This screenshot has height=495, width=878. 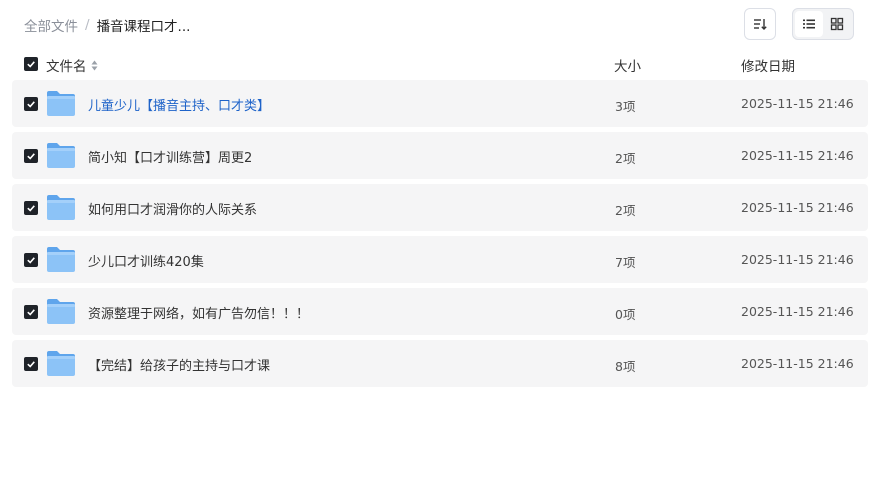 I want to click on row-size: 8项, so click(x=625, y=366).